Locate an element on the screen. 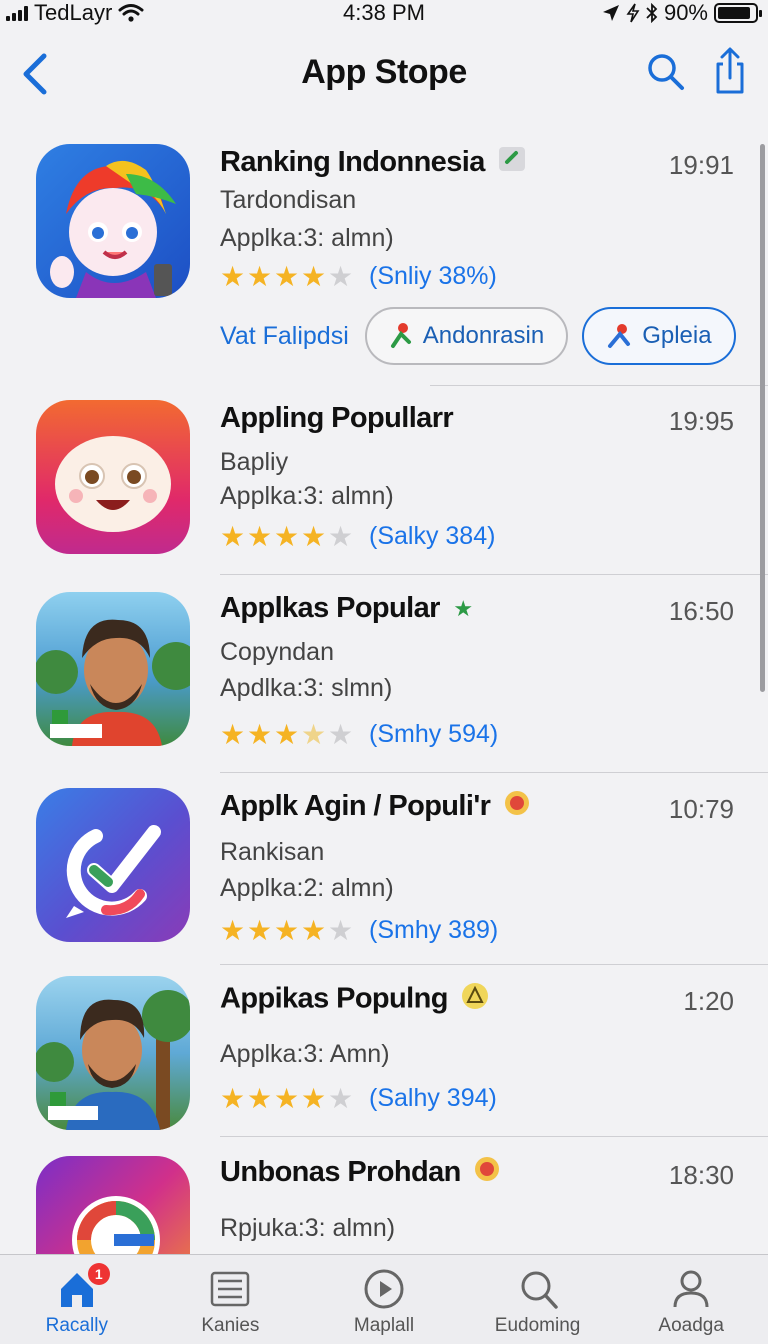 This screenshot has width=768, height=1344. scroll-indicator is located at coordinates (762, 418).